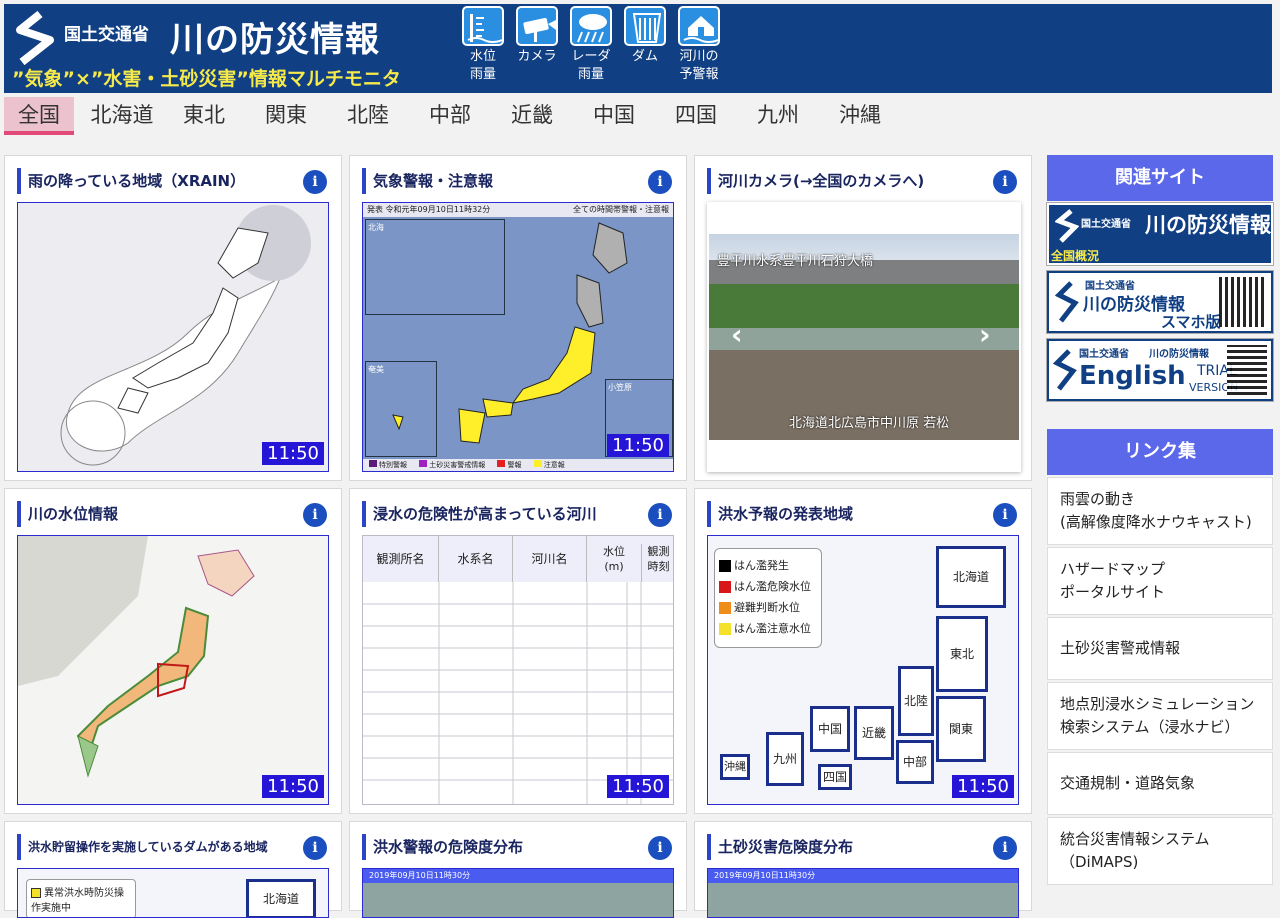 The width and height of the screenshot is (1280, 918). Describe the element at coordinates (1160, 851) in the screenshot. I see `link-dimaps: 統合災害情報システム （DiMAPS)` at that location.